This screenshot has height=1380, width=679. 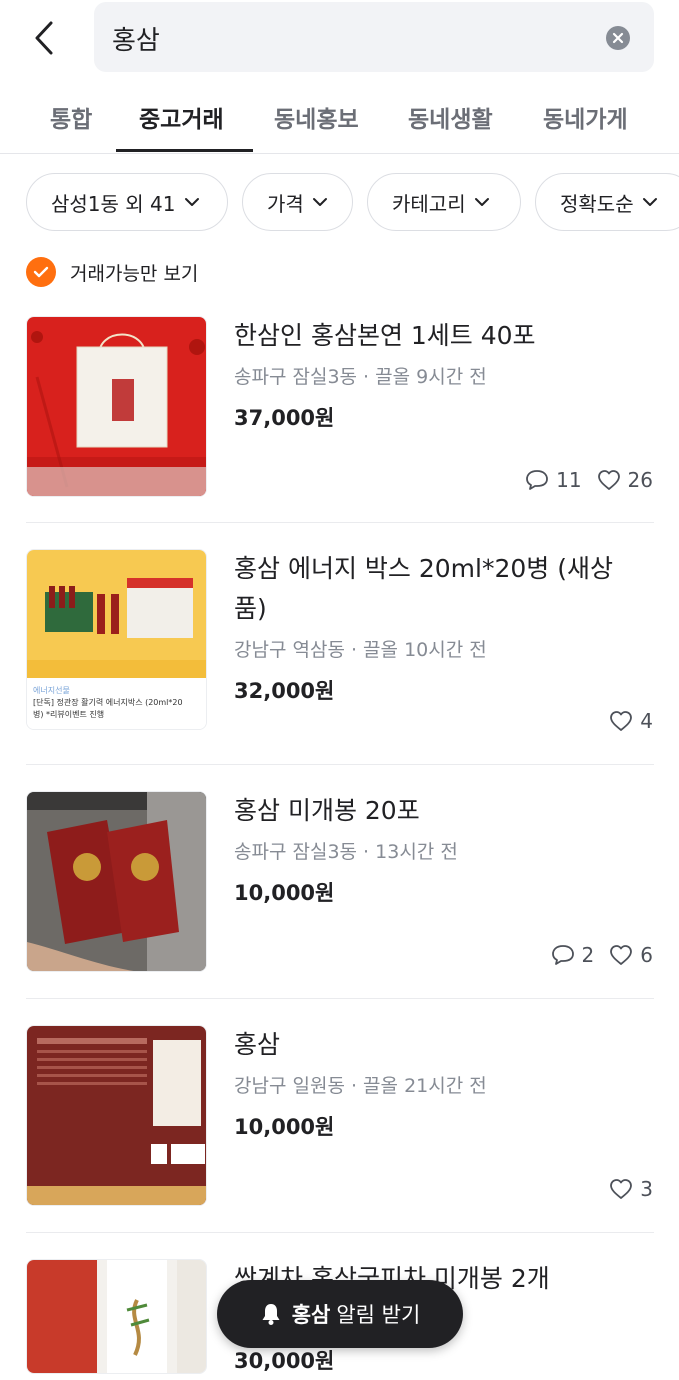 What do you see at coordinates (416, 852) in the screenshot?
I see `item-time: 13시간 전` at bounding box center [416, 852].